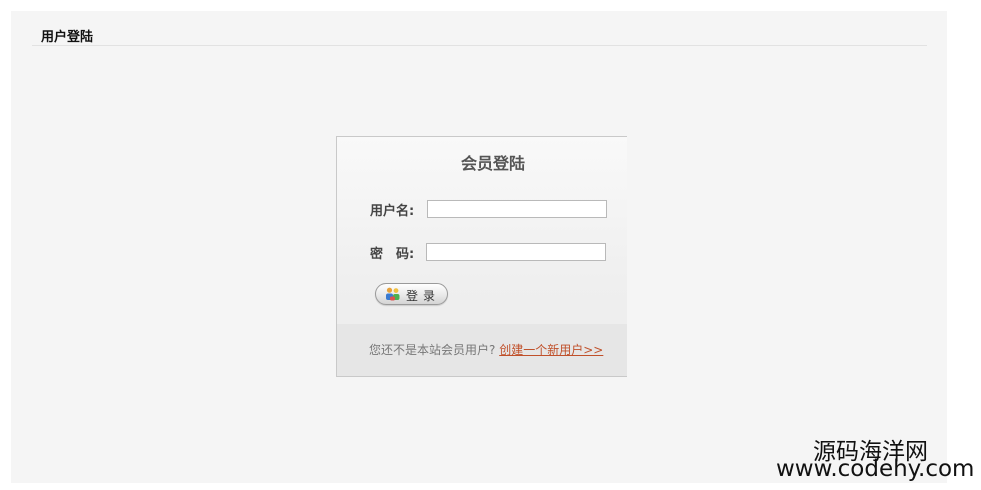 This screenshot has width=981, height=490. Describe the element at coordinates (875, 469) in the screenshot. I see `watermark-url: www.codehy.com` at that location.